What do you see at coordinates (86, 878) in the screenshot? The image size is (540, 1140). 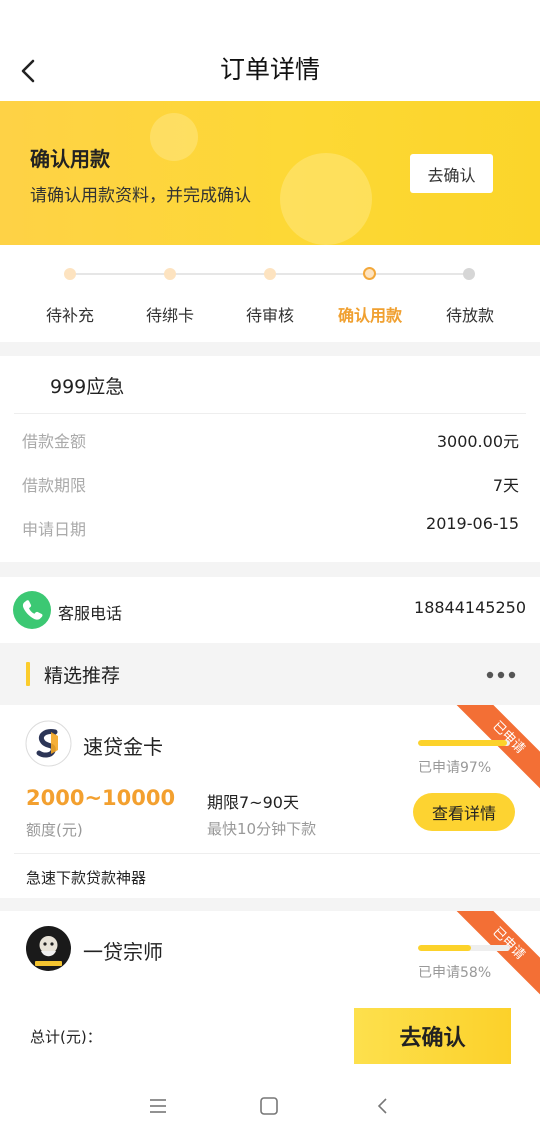 I see `product-slogan: 急速下款贷款神器` at bounding box center [86, 878].